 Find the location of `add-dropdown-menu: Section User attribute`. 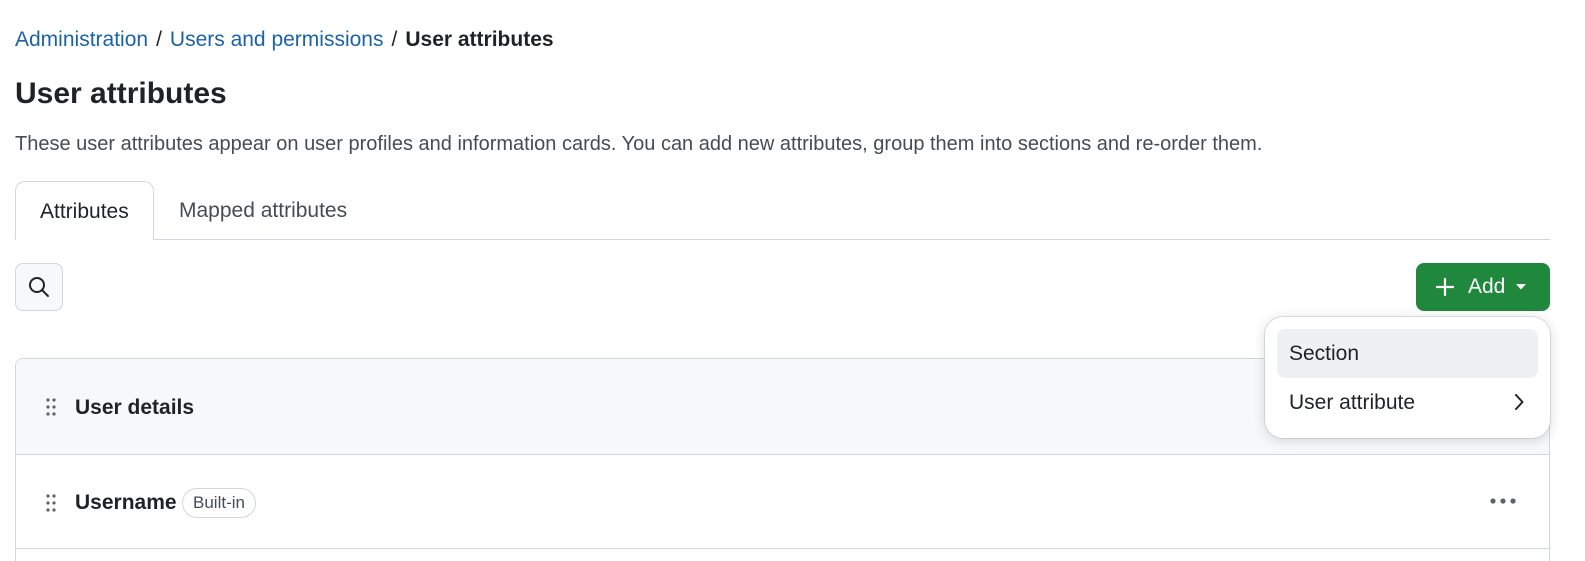

add-dropdown-menu: Section User attribute is located at coordinates (1407, 377).